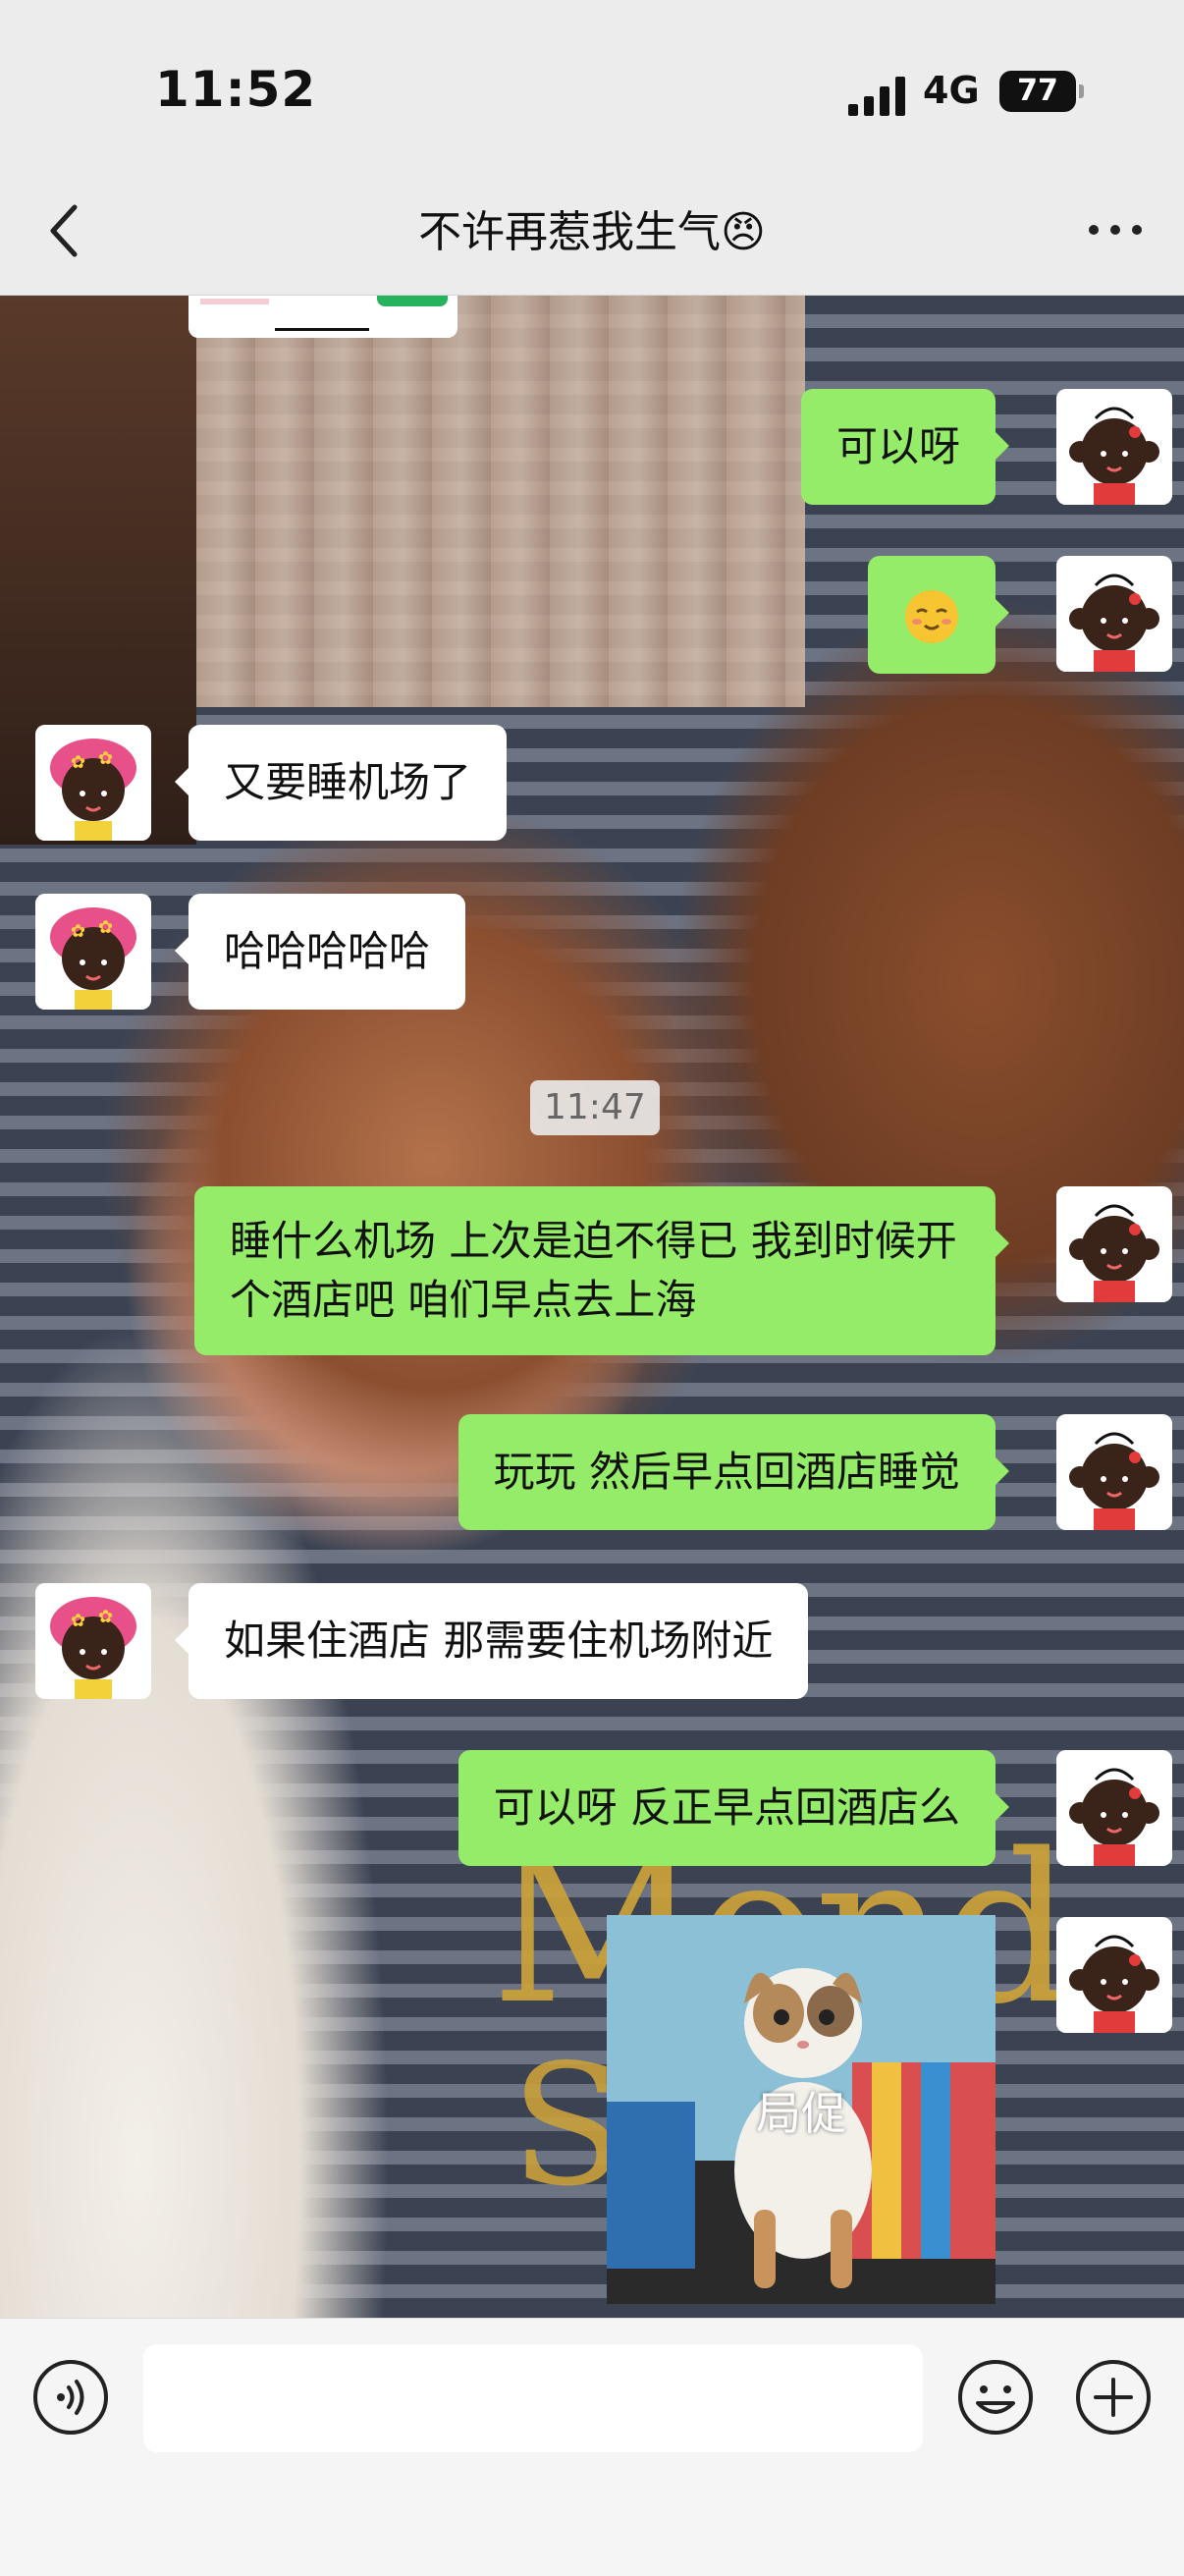 The image size is (1184, 2576). Describe the element at coordinates (876, 97) in the screenshot. I see `cellular-signal-icon` at that location.